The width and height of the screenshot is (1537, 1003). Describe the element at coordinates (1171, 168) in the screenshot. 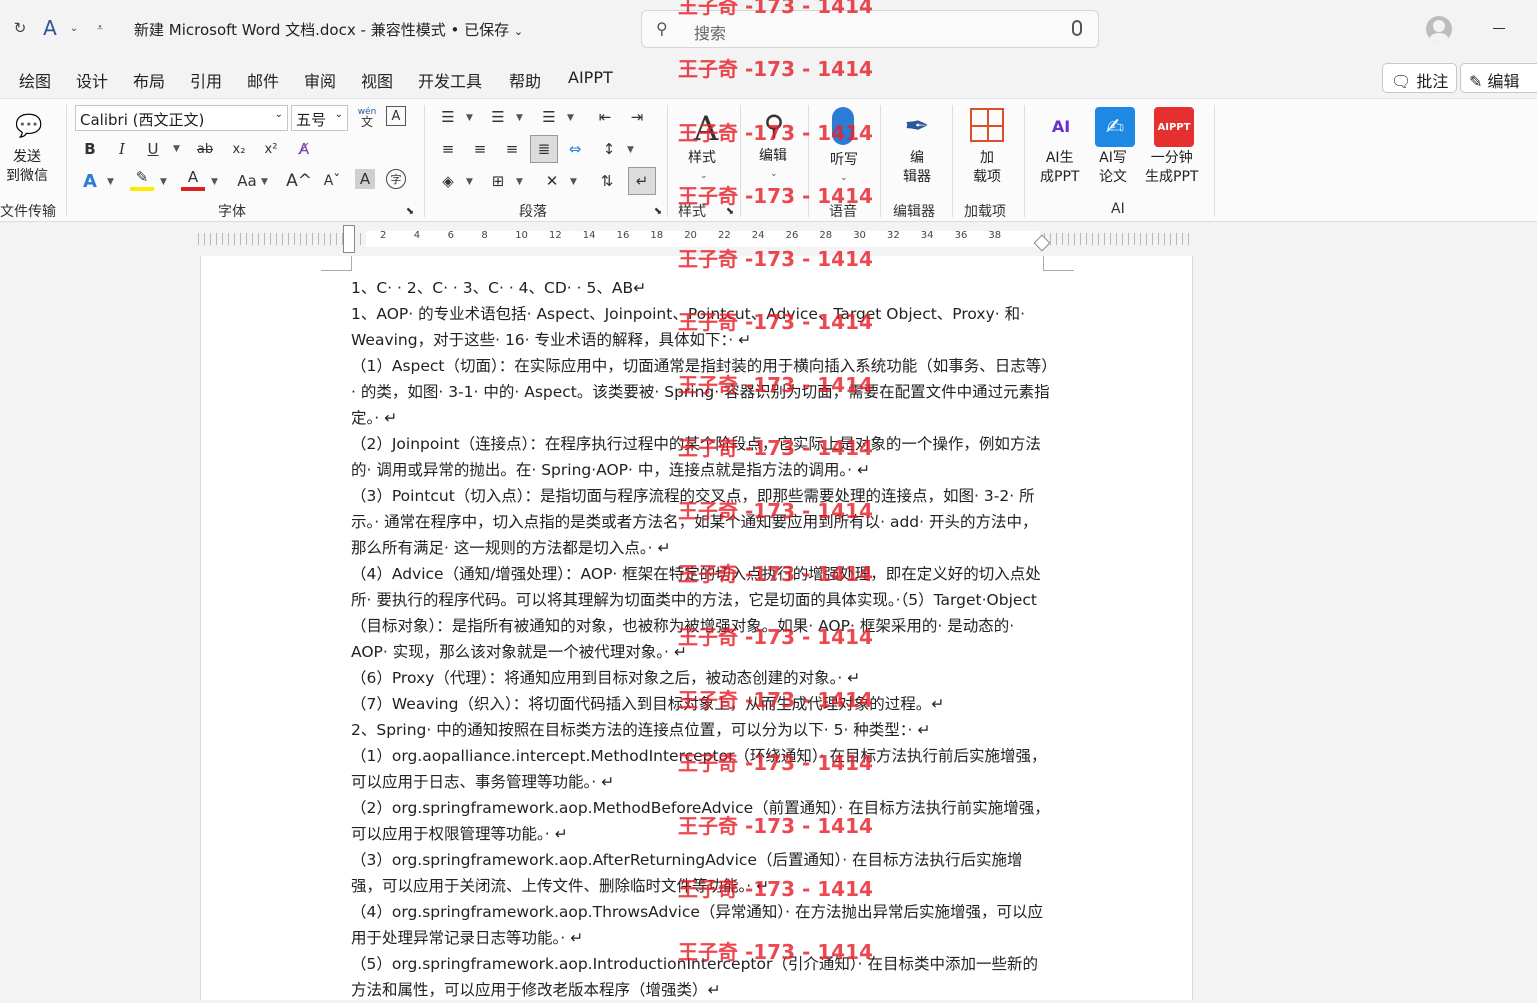

I see `one-minute-ppt-button: 一分钟 生成PPT` at that location.